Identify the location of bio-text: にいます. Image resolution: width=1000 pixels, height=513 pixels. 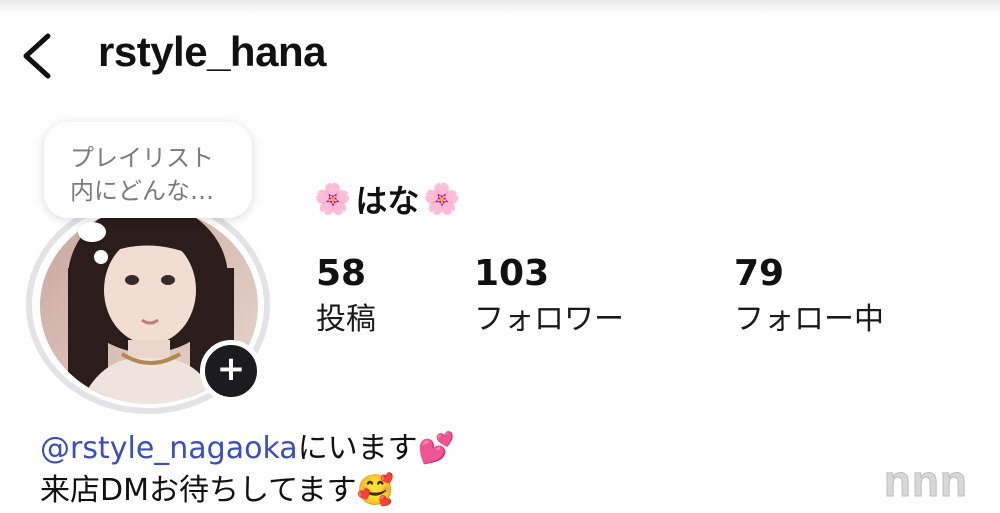
(357, 448).